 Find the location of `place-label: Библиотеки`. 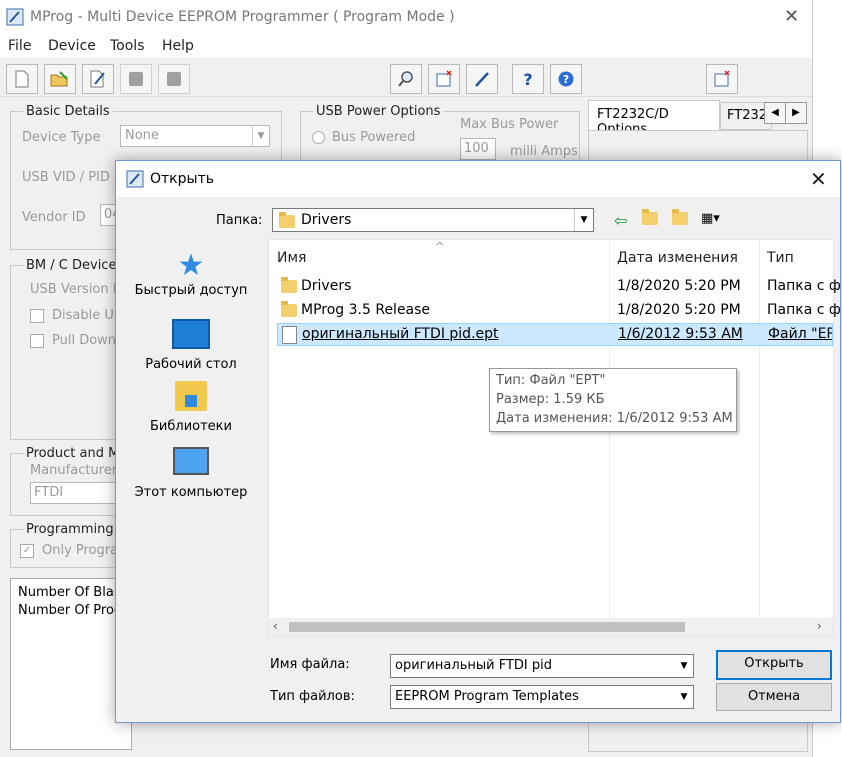

place-label: Библиотеки is located at coordinates (191, 426).